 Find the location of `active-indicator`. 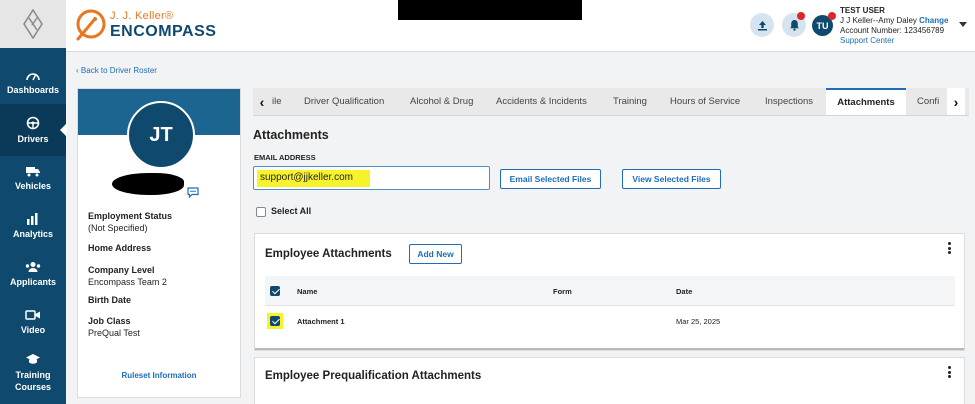

active-indicator is located at coordinates (63, 130).